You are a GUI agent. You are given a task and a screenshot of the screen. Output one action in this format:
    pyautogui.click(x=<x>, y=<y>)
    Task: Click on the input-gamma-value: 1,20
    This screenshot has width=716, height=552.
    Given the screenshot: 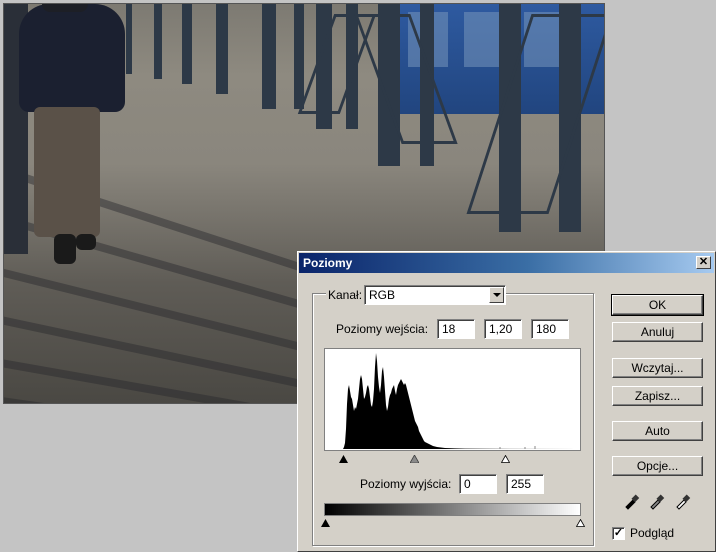 What is the action you would take?
    pyautogui.click(x=501, y=329)
    